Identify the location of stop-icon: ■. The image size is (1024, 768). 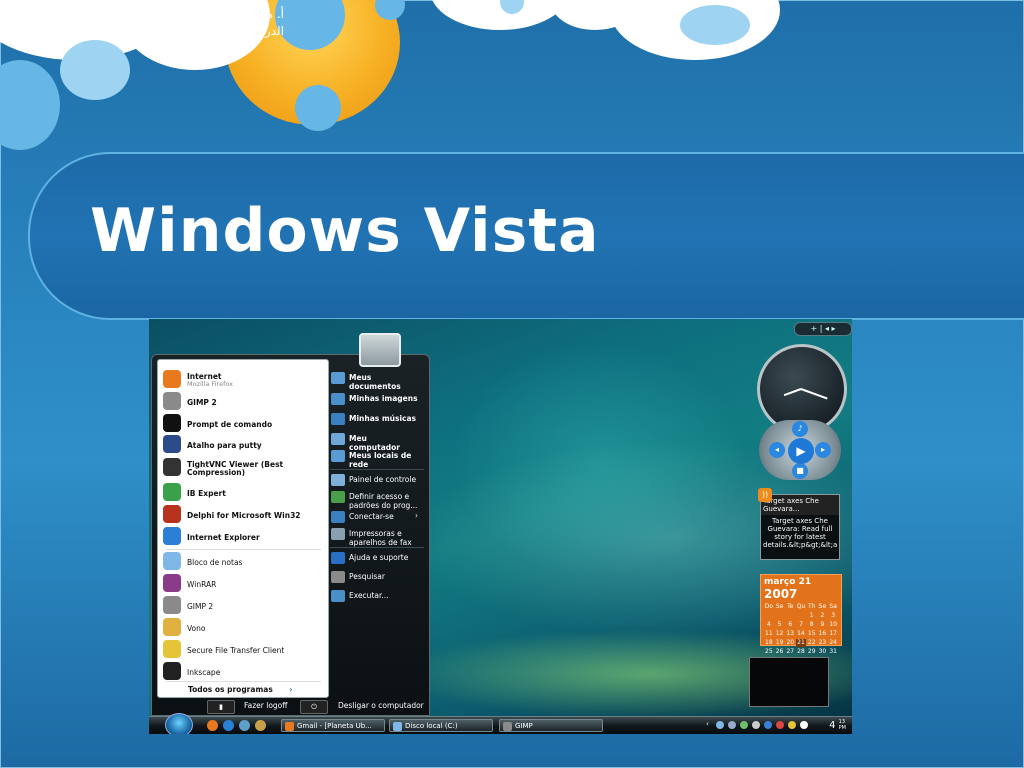
(800, 471).